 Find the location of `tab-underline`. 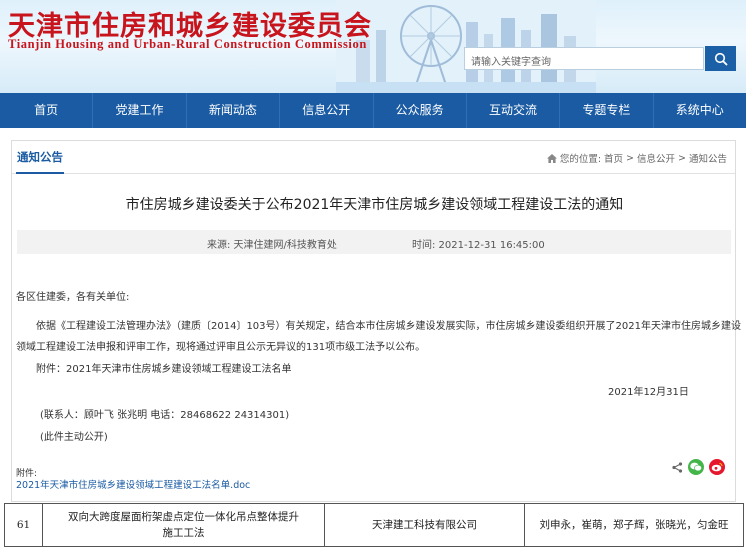

tab-underline is located at coordinates (40, 173).